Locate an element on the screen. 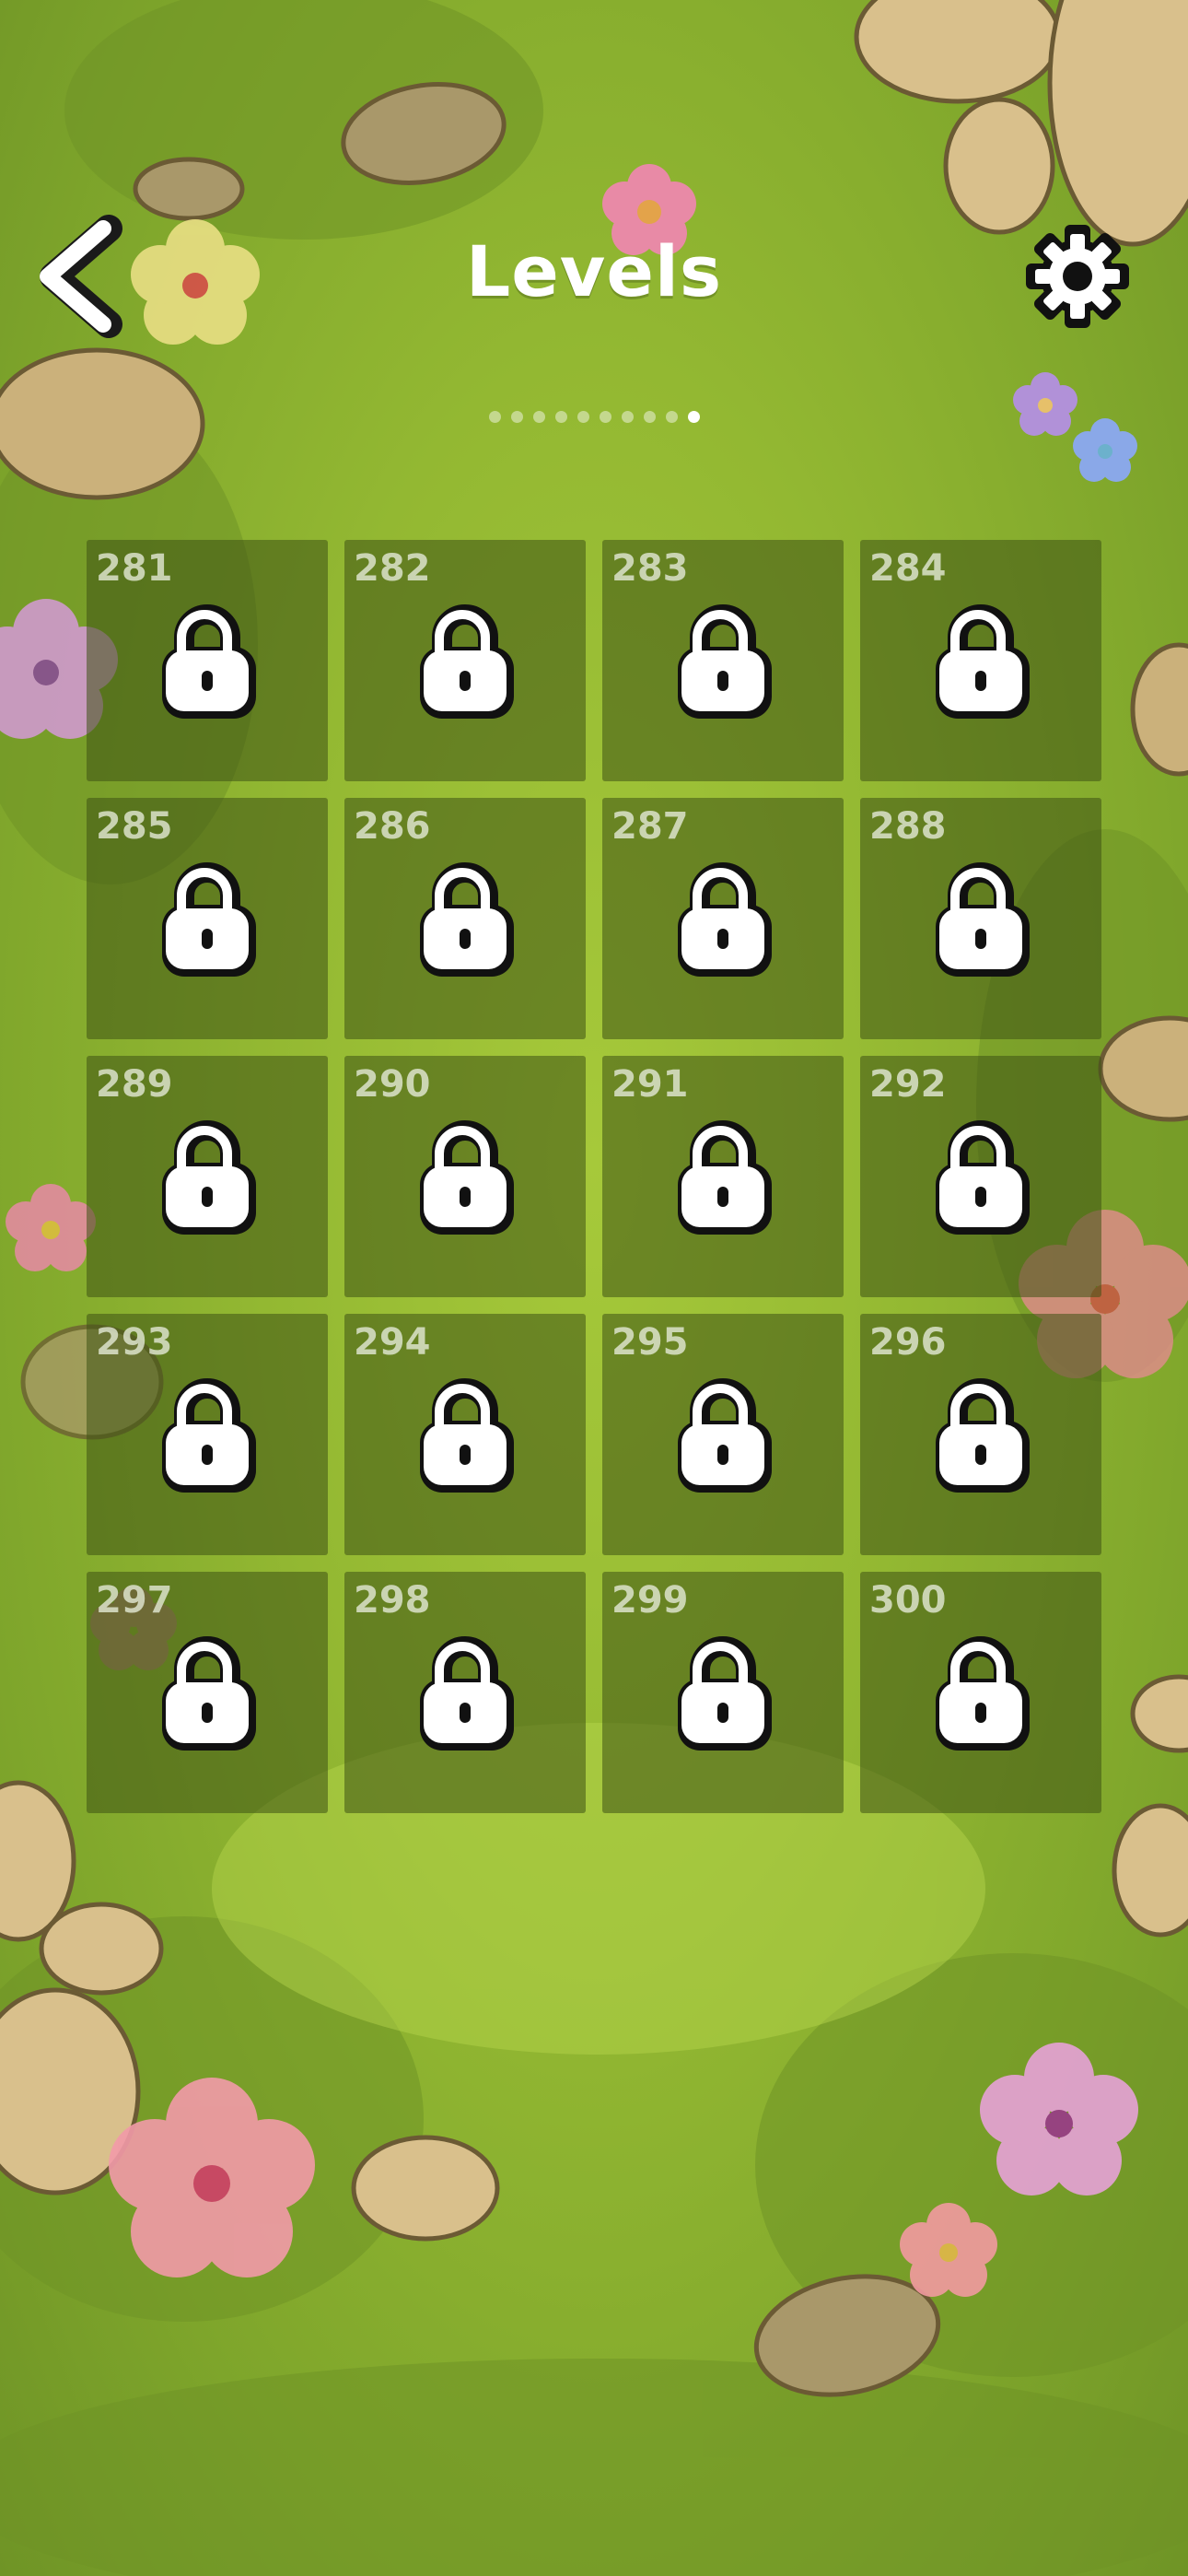  level-tile-293: 293 is located at coordinates (207, 1434).